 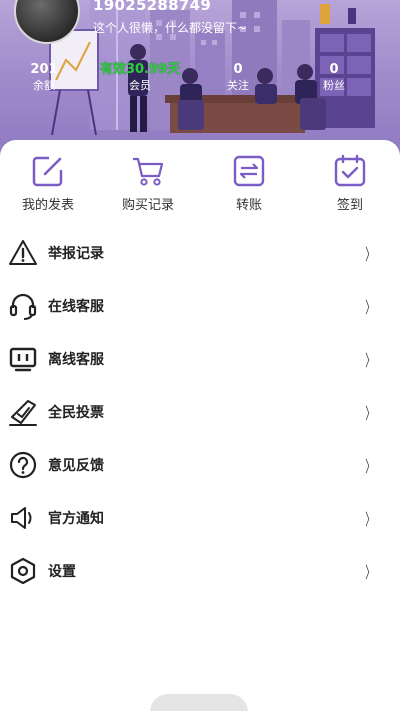 I want to click on profile-motto: 这个人很懒，什么都没留下~, so click(x=170, y=28).